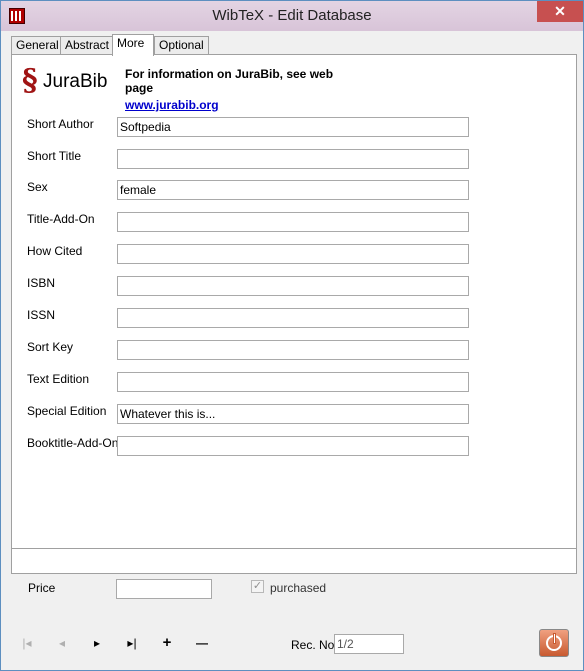 This screenshot has height=671, width=584. I want to click on window-title: WibTeX - Edit Database, so click(292, 15).